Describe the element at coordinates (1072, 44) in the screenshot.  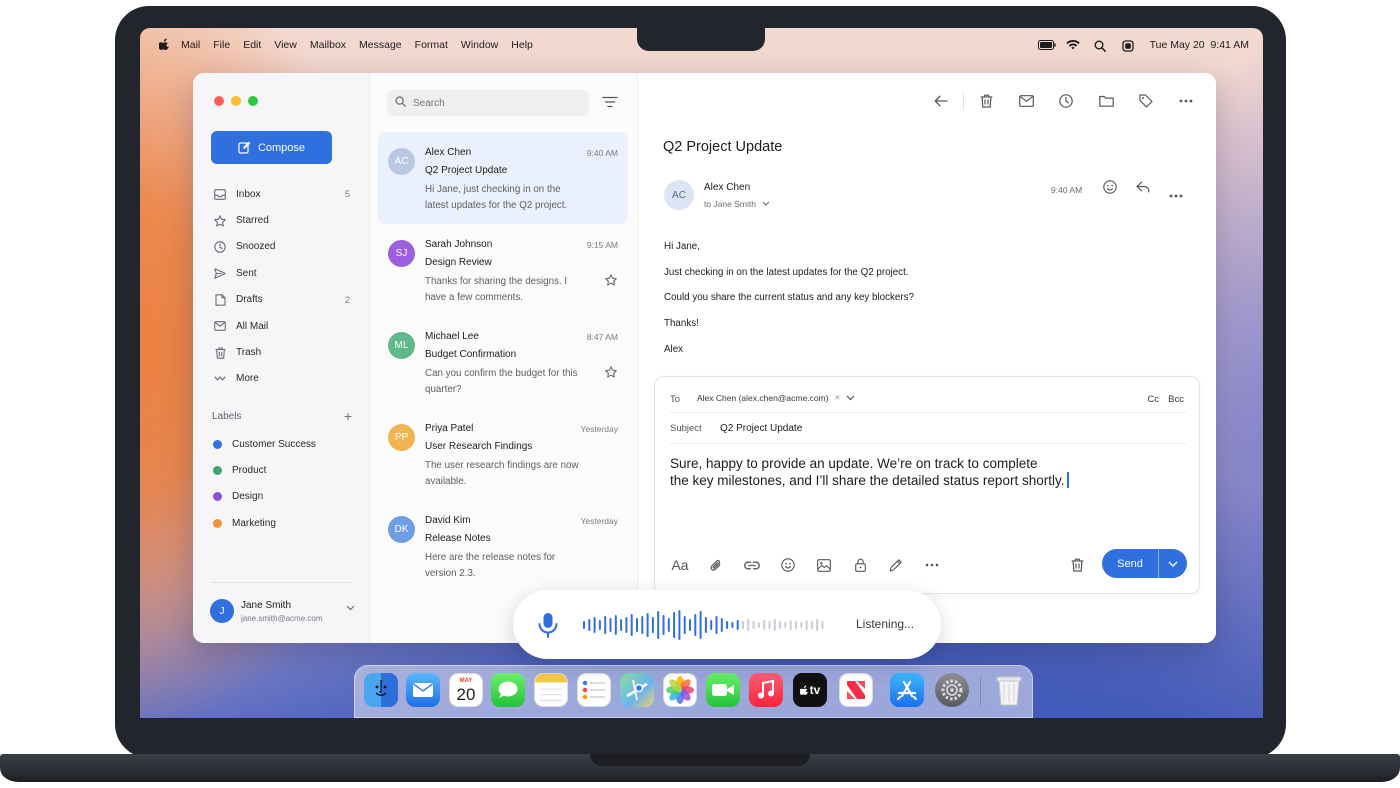
I see `wifi-icon` at that location.